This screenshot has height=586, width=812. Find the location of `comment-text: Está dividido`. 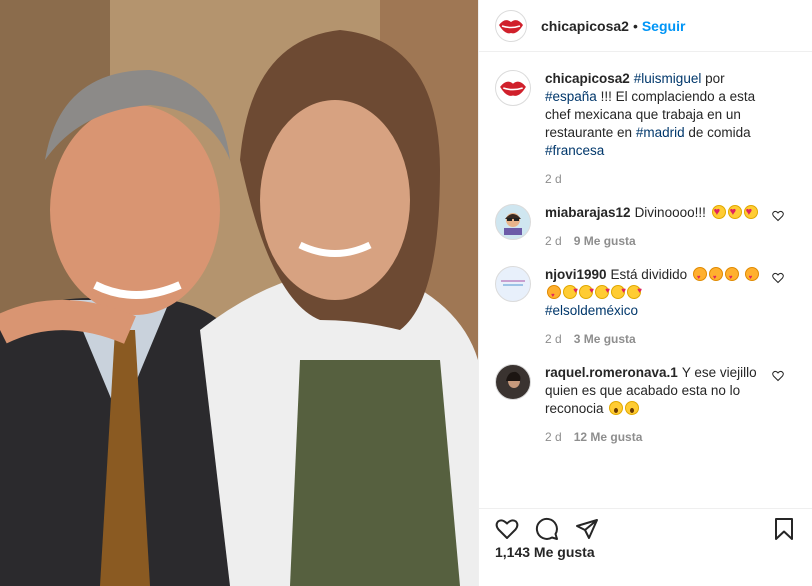

comment-text: Está dividido is located at coordinates (649, 274).